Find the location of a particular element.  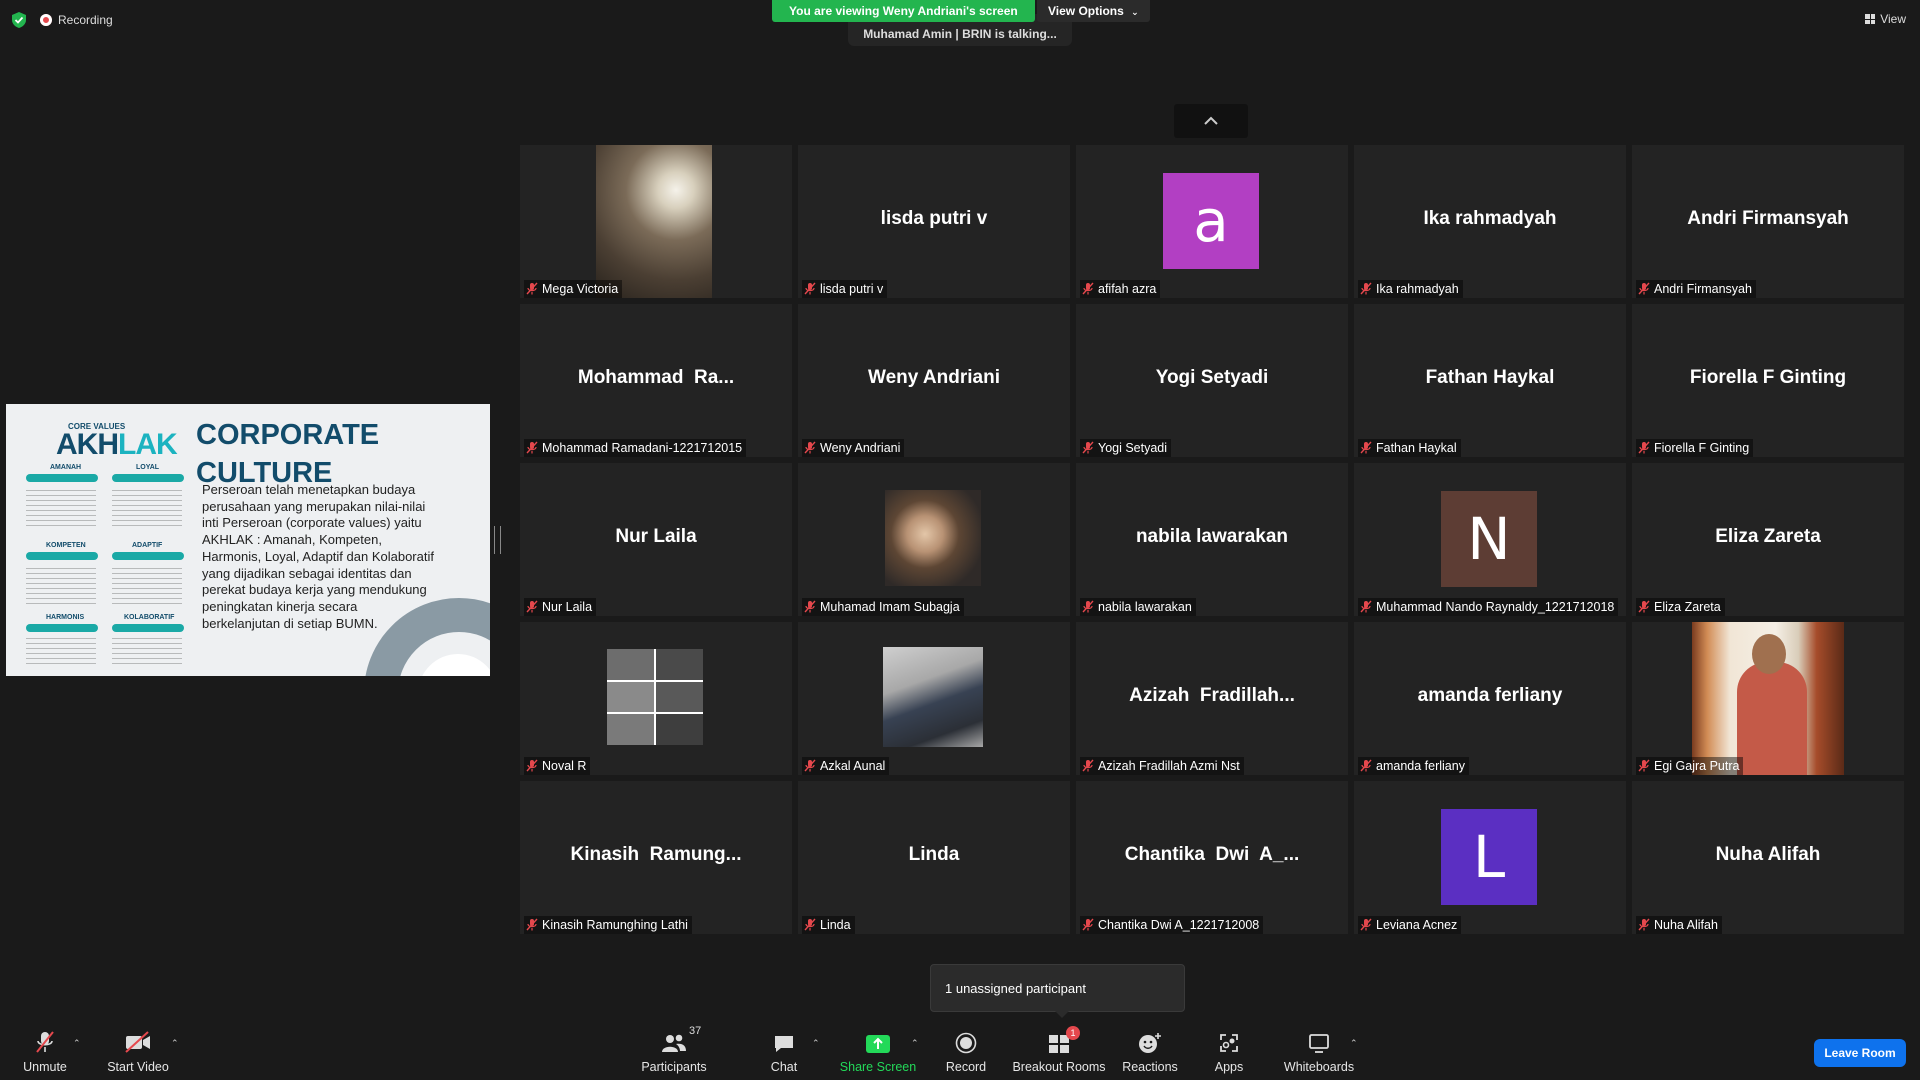

participant-tile: Azkal Aunal is located at coordinates (934, 698).